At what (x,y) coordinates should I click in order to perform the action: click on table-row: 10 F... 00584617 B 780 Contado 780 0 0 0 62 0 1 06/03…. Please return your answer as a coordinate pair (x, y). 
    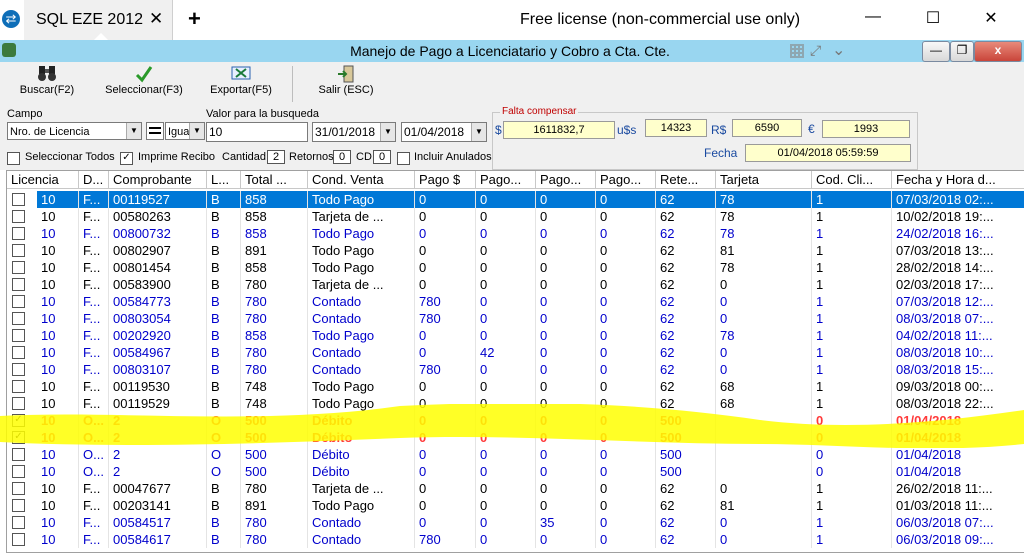
    Looking at the image, I should click on (515, 539).